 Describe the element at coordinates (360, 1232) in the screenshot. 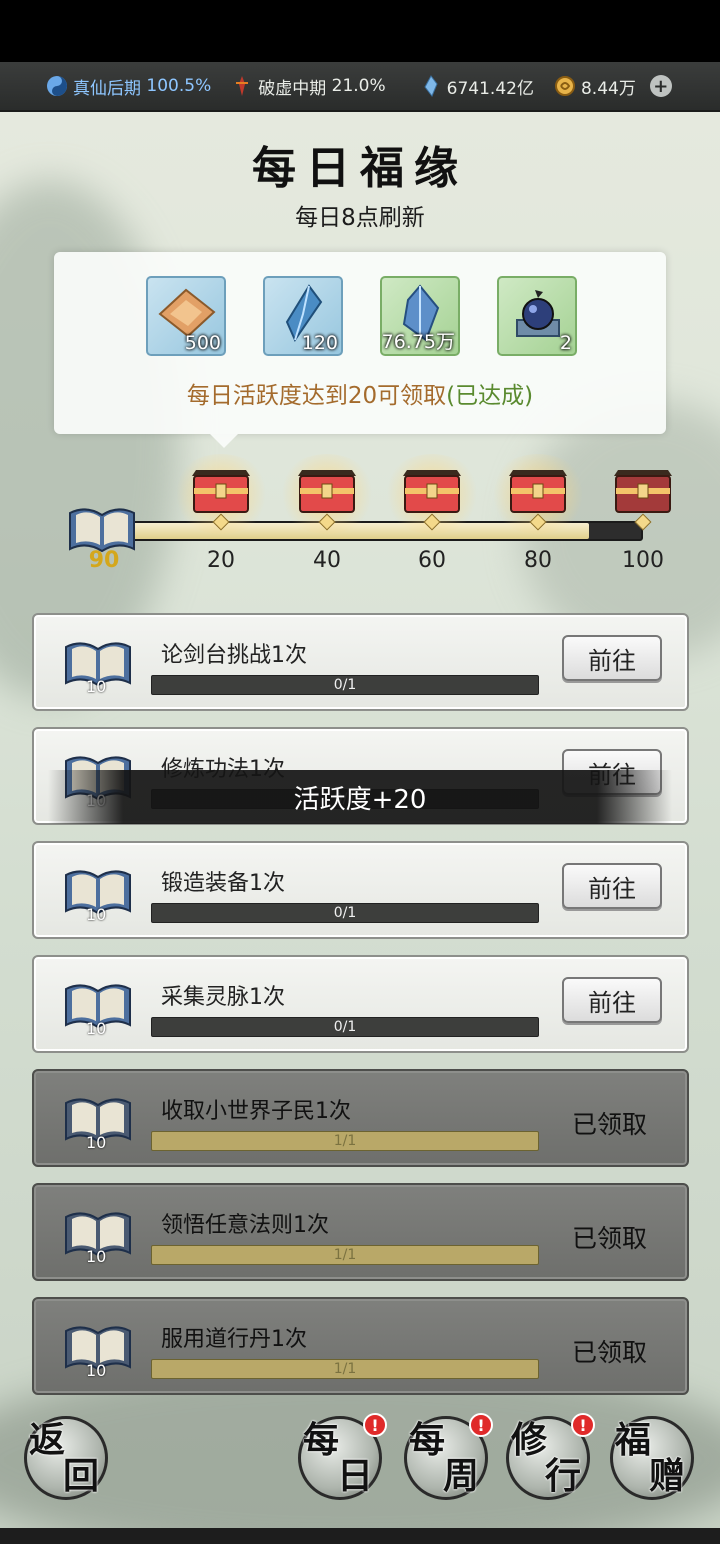

I see `task-row: 10 领悟任意法则1次 1/1 已领取` at that location.